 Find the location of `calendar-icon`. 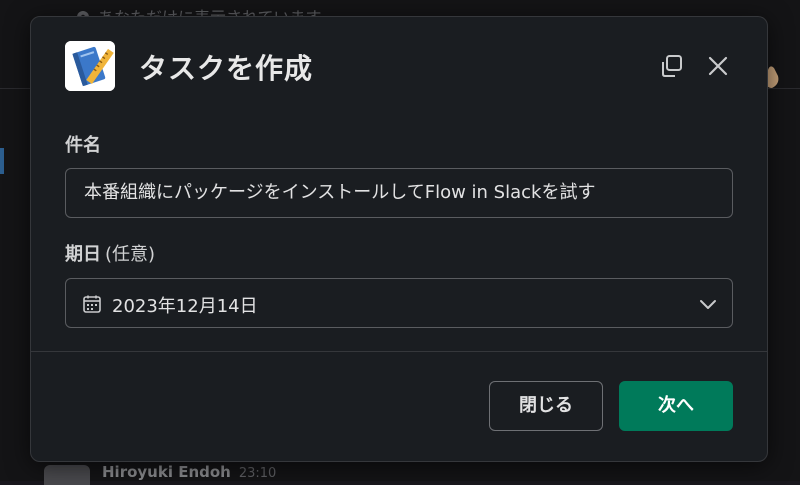

calendar-icon is located at coordinates (92, 304).